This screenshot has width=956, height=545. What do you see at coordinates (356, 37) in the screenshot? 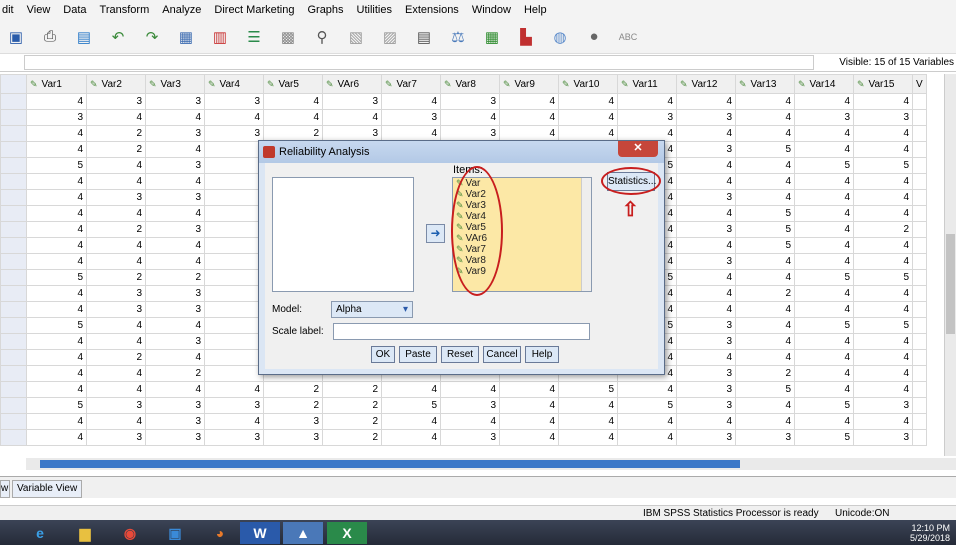
I see `insert-cases-icon: ▧` at bounding box center [356, 37].